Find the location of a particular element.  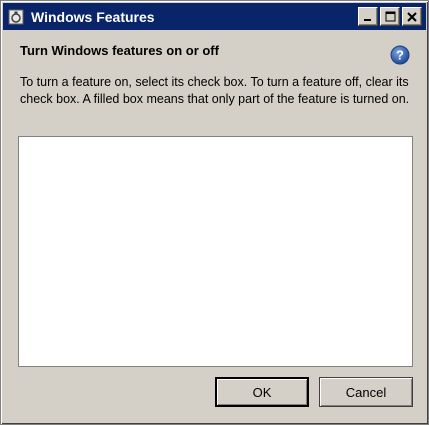

page-title: Turn Windows features on or off is located at coordinates (119, 50).